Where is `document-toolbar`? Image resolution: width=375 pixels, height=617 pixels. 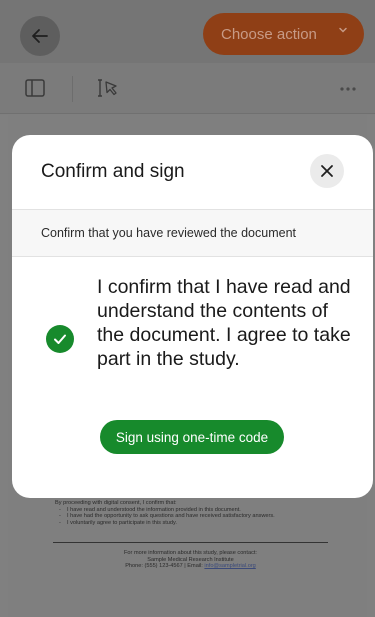
document-toolbar is located at coordinates (187, 88).